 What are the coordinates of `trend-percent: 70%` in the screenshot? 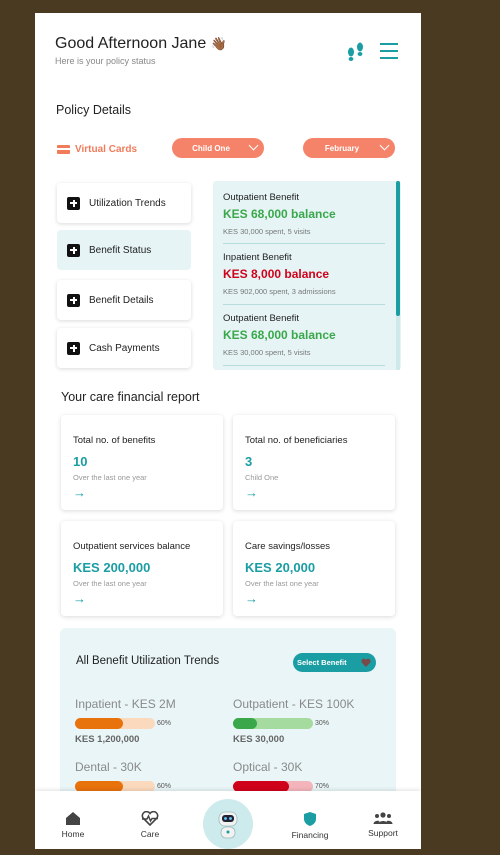 It's located at (322, 786).